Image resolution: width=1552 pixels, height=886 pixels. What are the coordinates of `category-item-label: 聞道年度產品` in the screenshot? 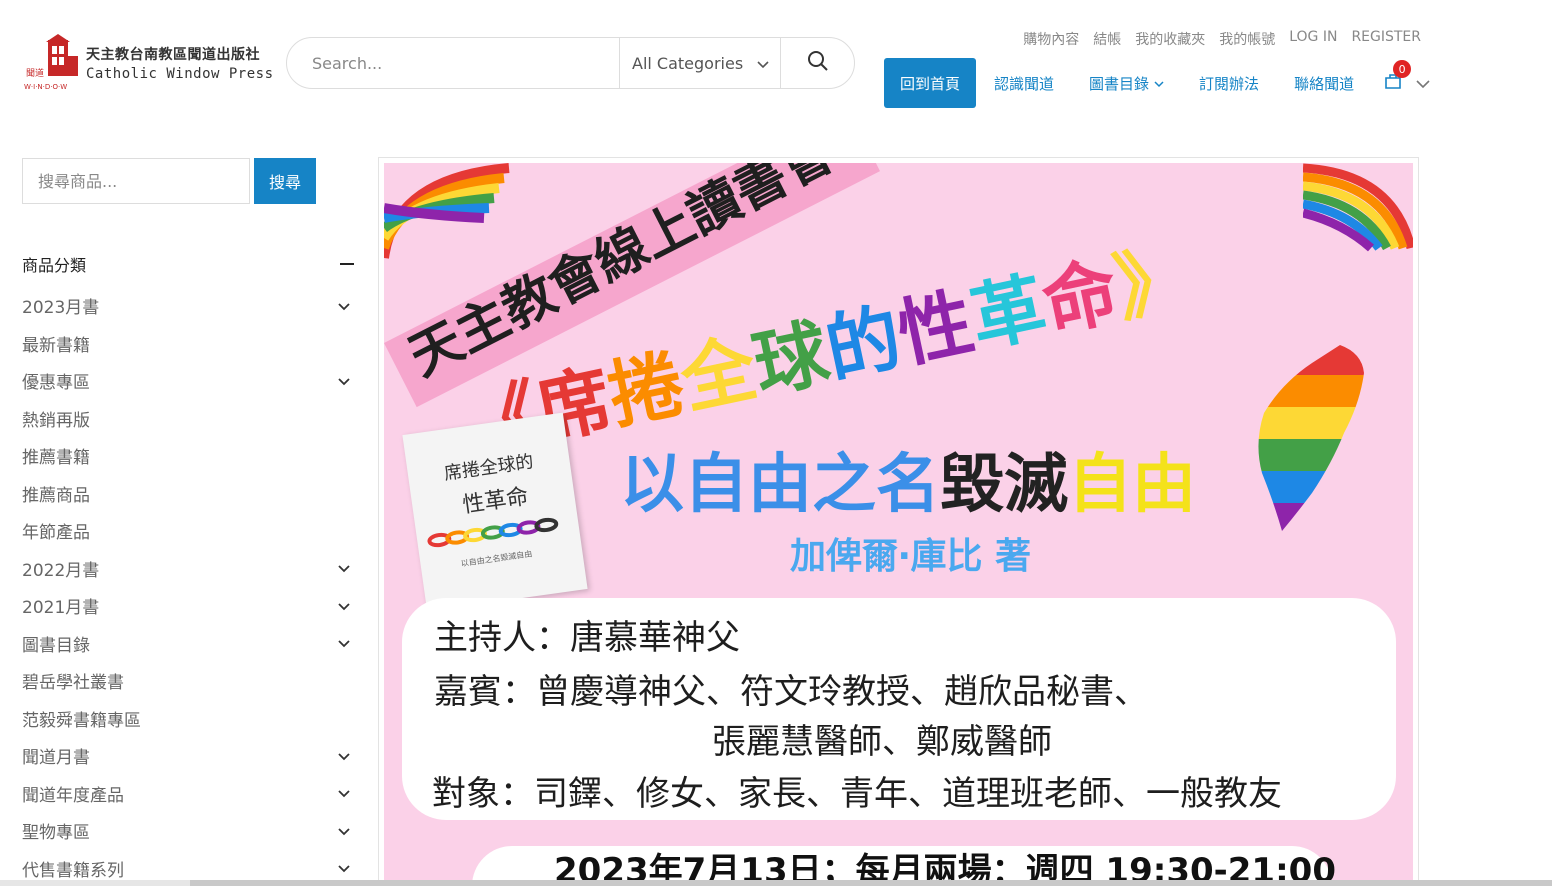 It's located at (73, 795).